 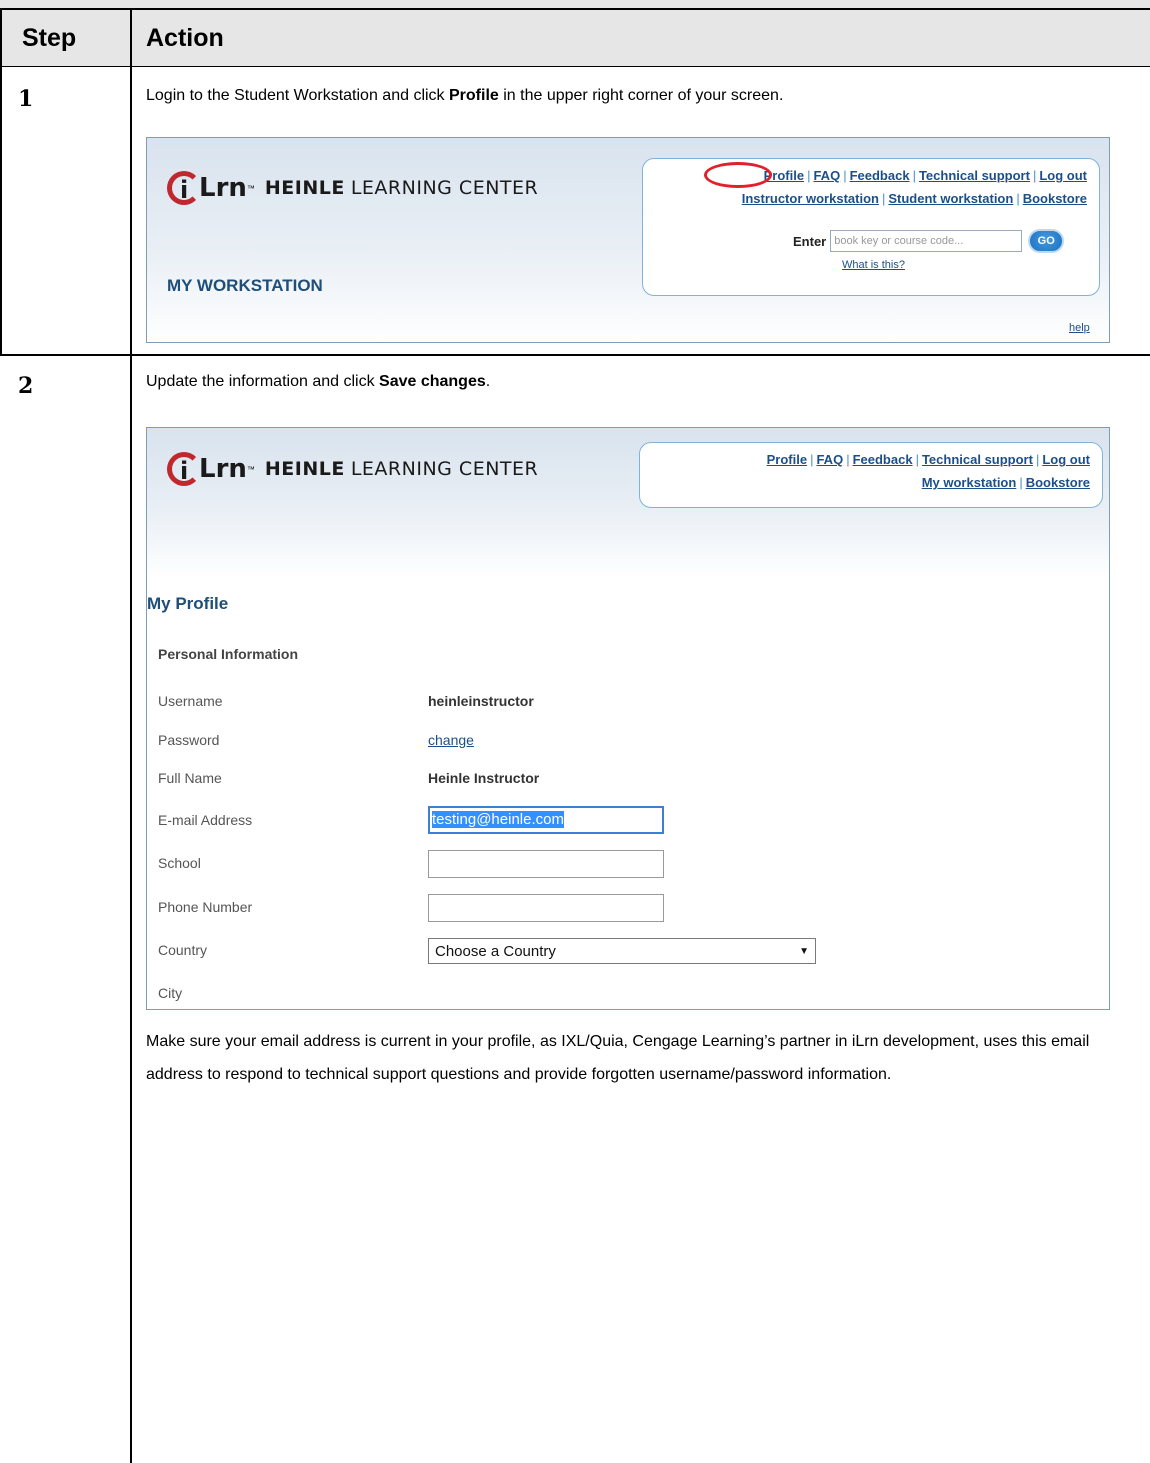 I want to click on enter-label: Enter, so click(x=810, y=241).